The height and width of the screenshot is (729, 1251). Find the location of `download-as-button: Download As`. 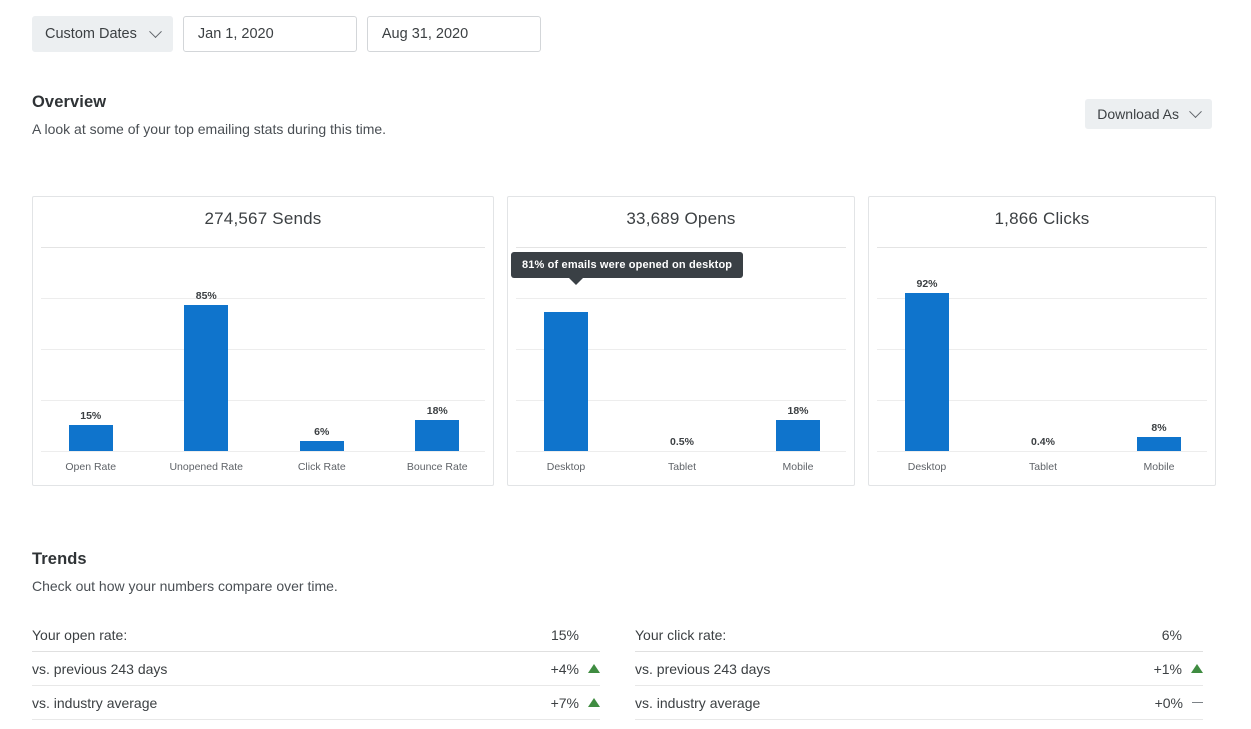

download-as-button: Download As is located at coordinates (1148, 114).